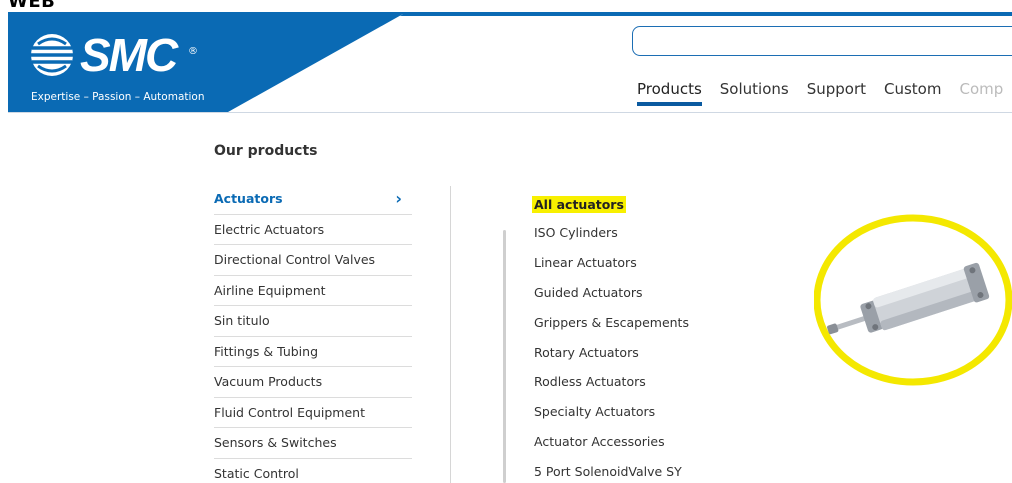 The image size is (1012, 483). I want to click on subcategory-item: Linear Actuators, so click(611, 263).